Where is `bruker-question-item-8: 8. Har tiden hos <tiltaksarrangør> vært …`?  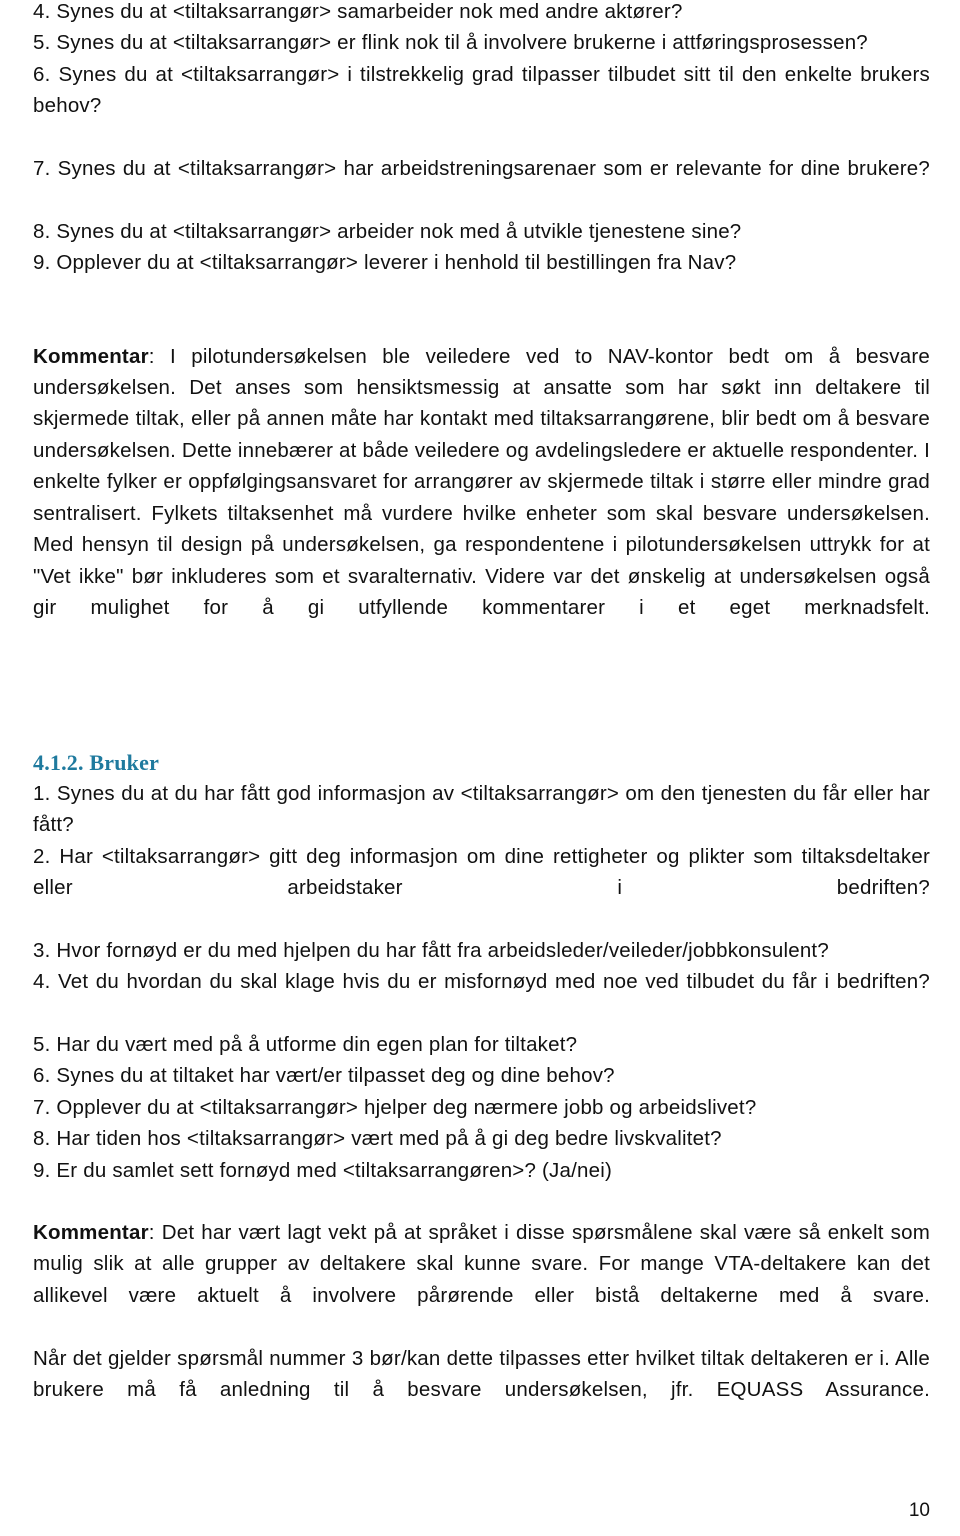
bruker-question-item-8: 8. Har tiden hos <tiltaksarrangør> vært … is located at coordinates (377, 1139).